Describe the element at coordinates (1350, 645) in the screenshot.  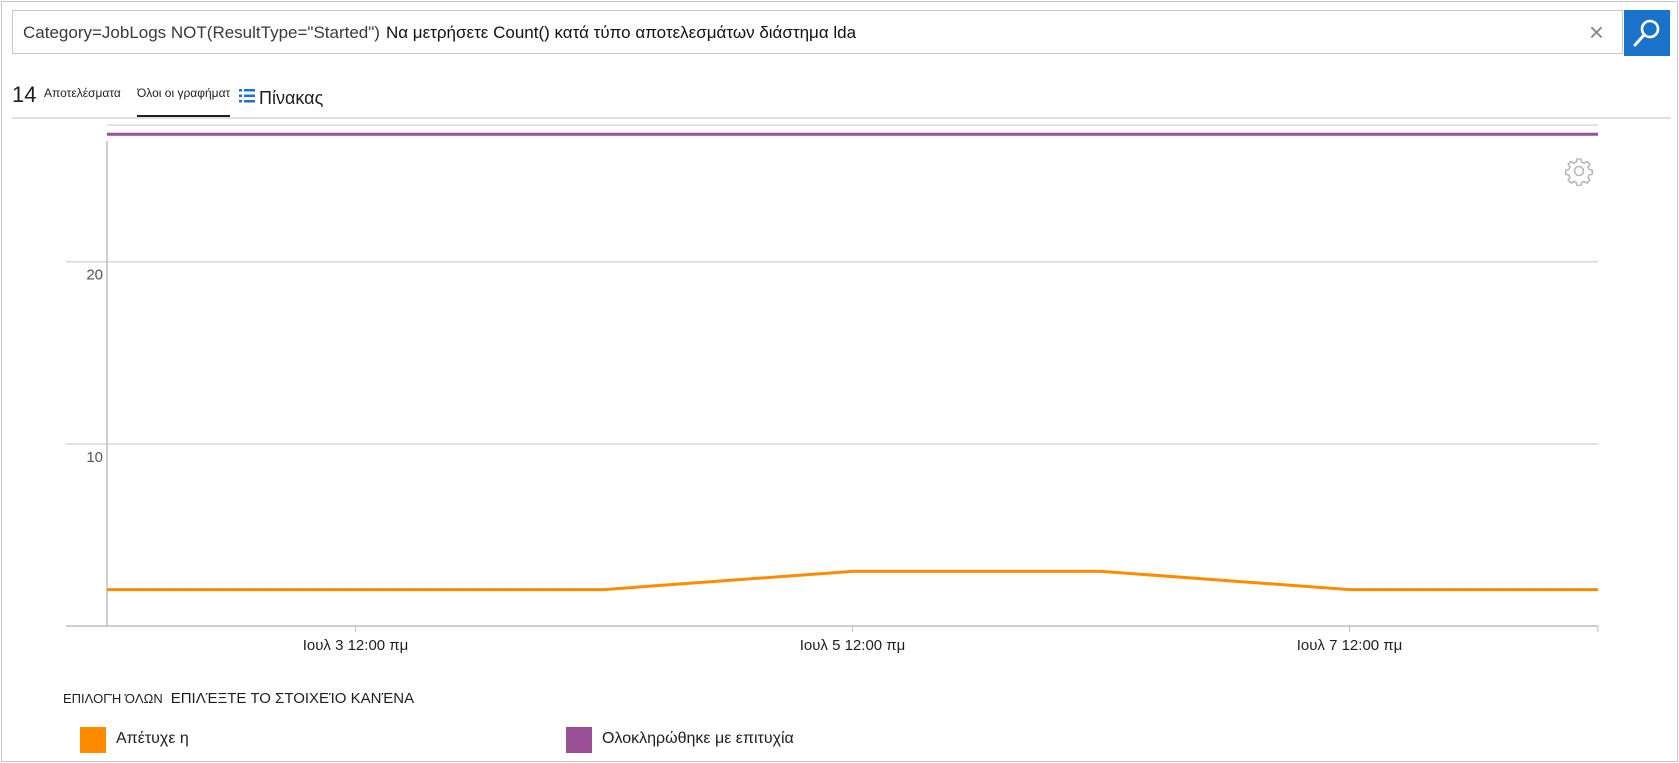
I see `x-tick-label: Ιουλ 7 12:00 πμ` at that location.